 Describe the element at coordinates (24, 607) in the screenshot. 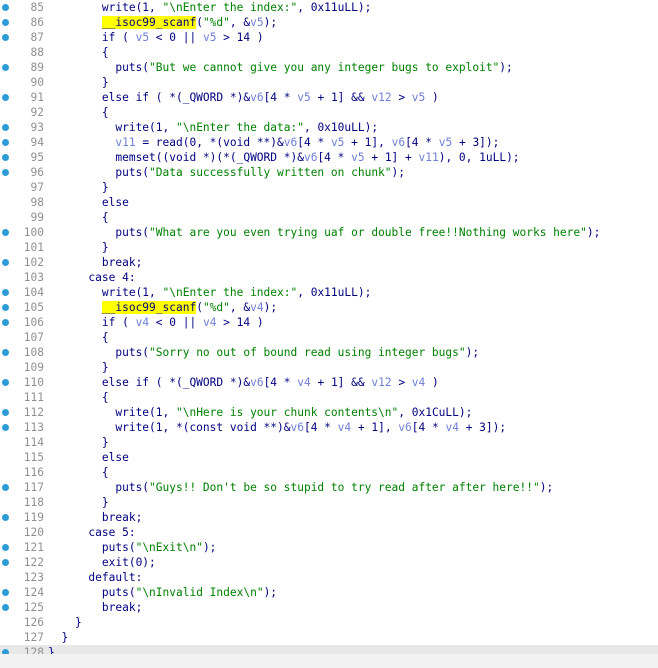

I see `line-gutter: 125` at that location.